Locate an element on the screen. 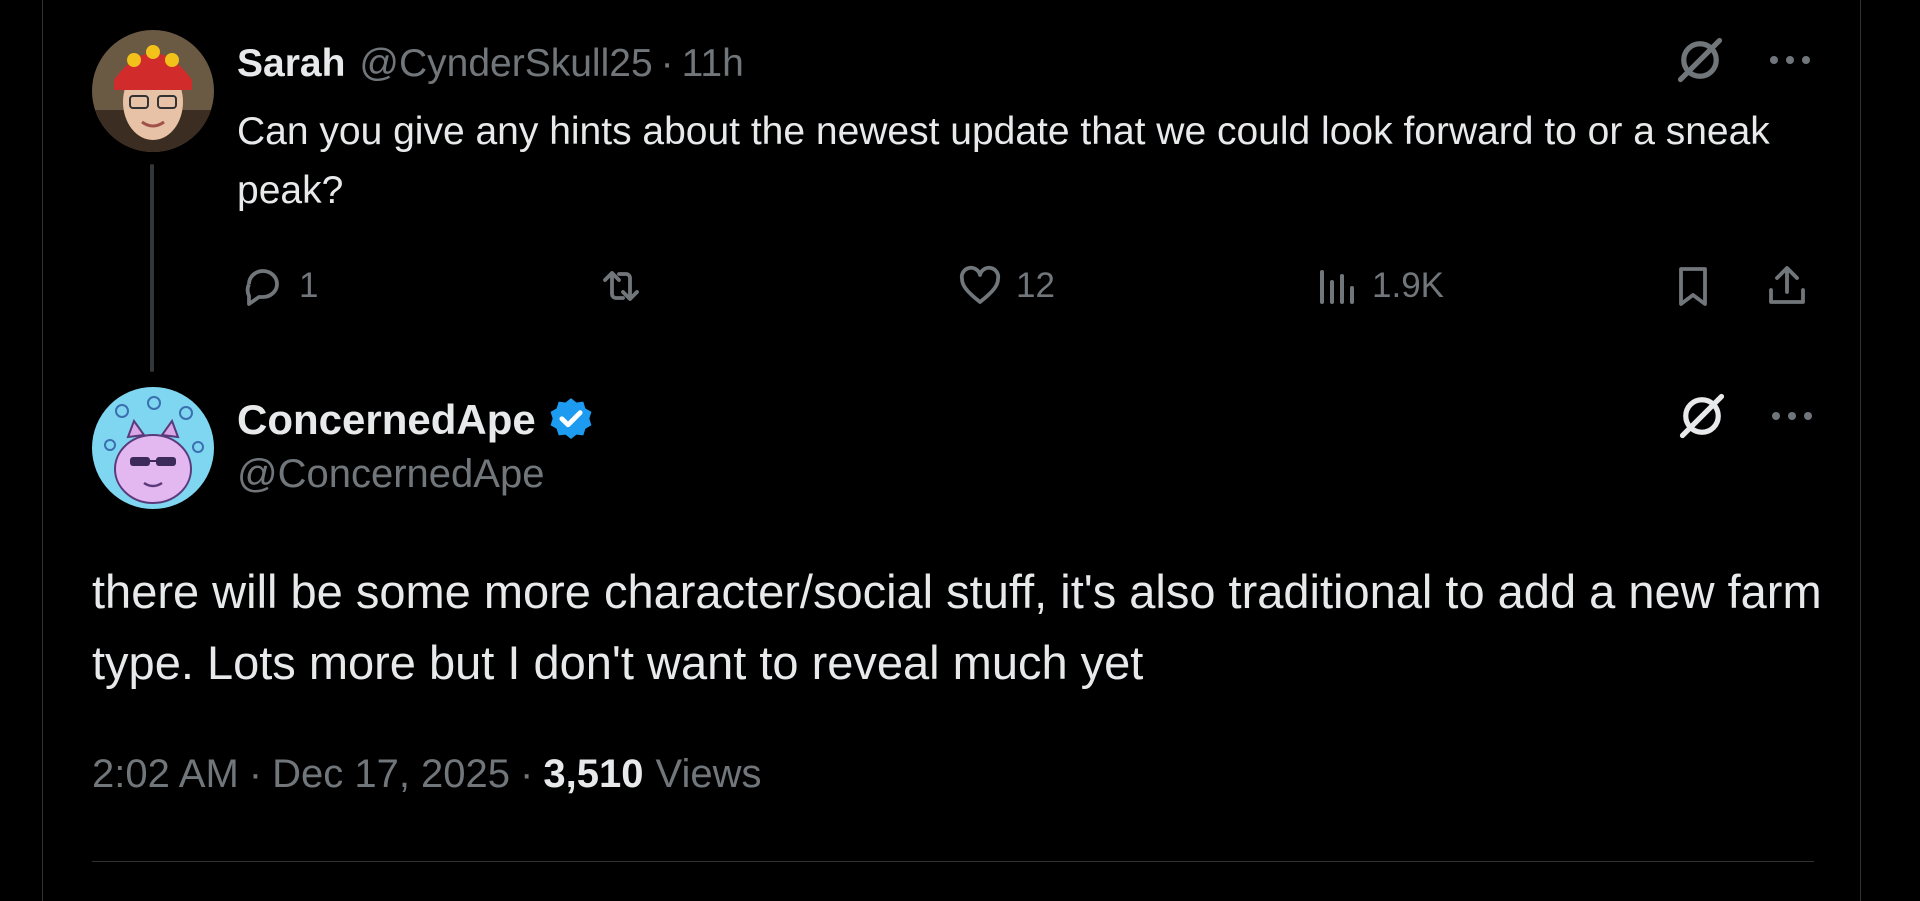 Image resolution: width=1920 pixels, height=901 pixels. reply-count: 1 is located at coordinates (309, 285).